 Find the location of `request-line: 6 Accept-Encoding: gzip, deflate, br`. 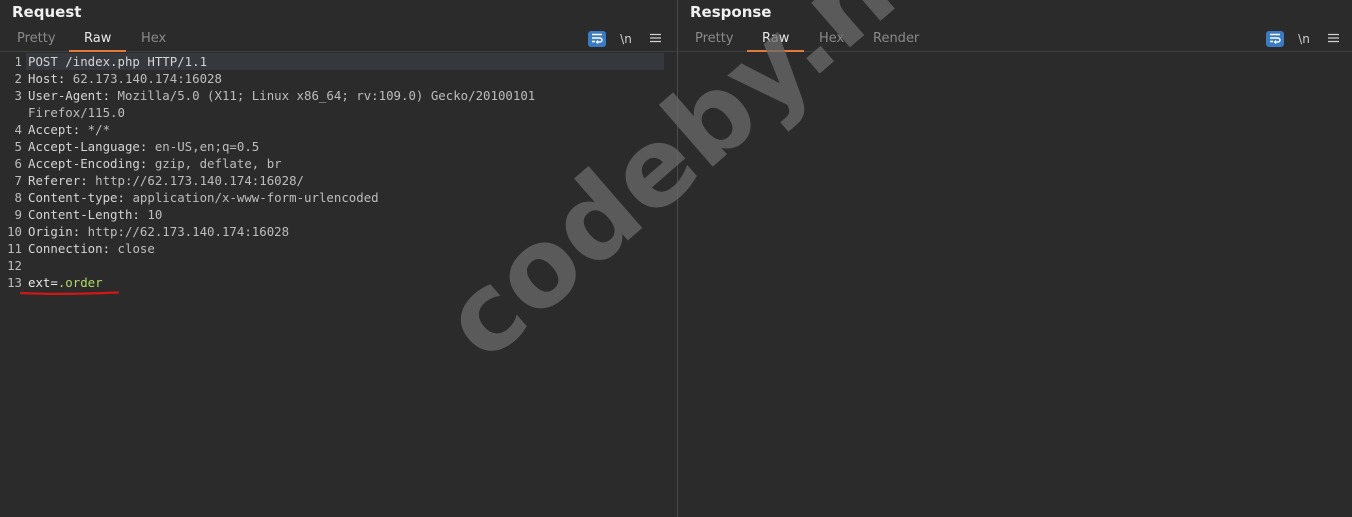

request-line: 6 Accept-Encoding: gzip, deflate, br is located at coordinates (338, 163).